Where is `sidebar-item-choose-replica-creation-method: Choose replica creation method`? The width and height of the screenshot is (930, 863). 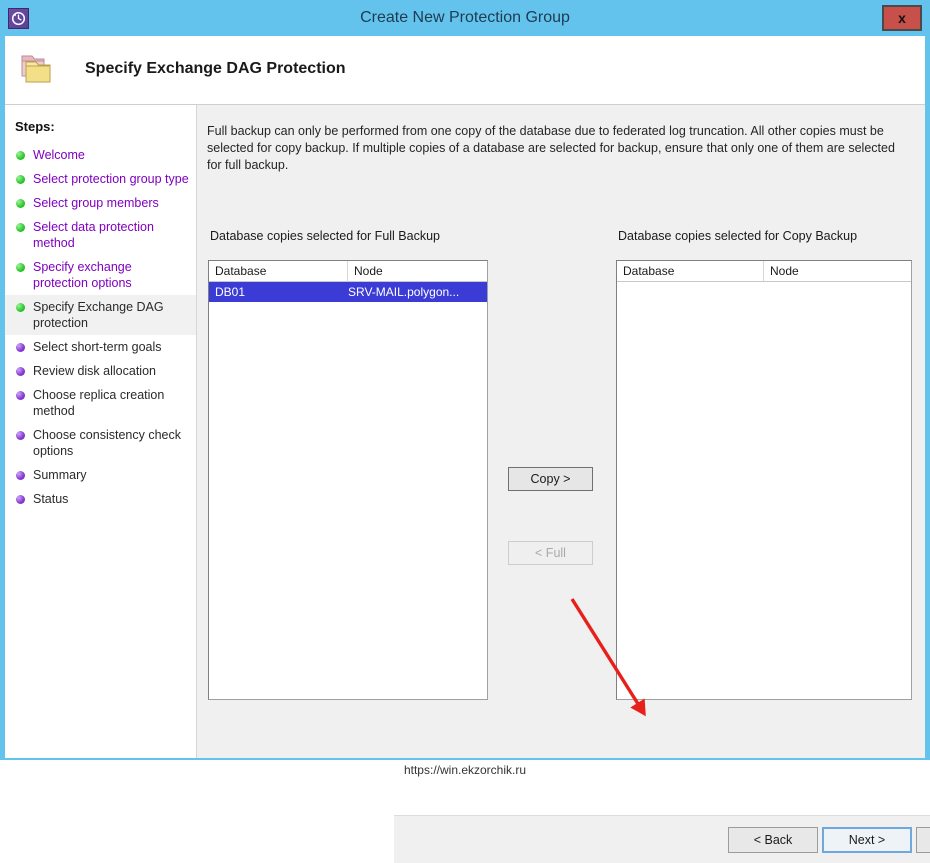
sidebar-item-choose-replica-creation-method: Choose replica creation method is located at coordinates (100, 403).